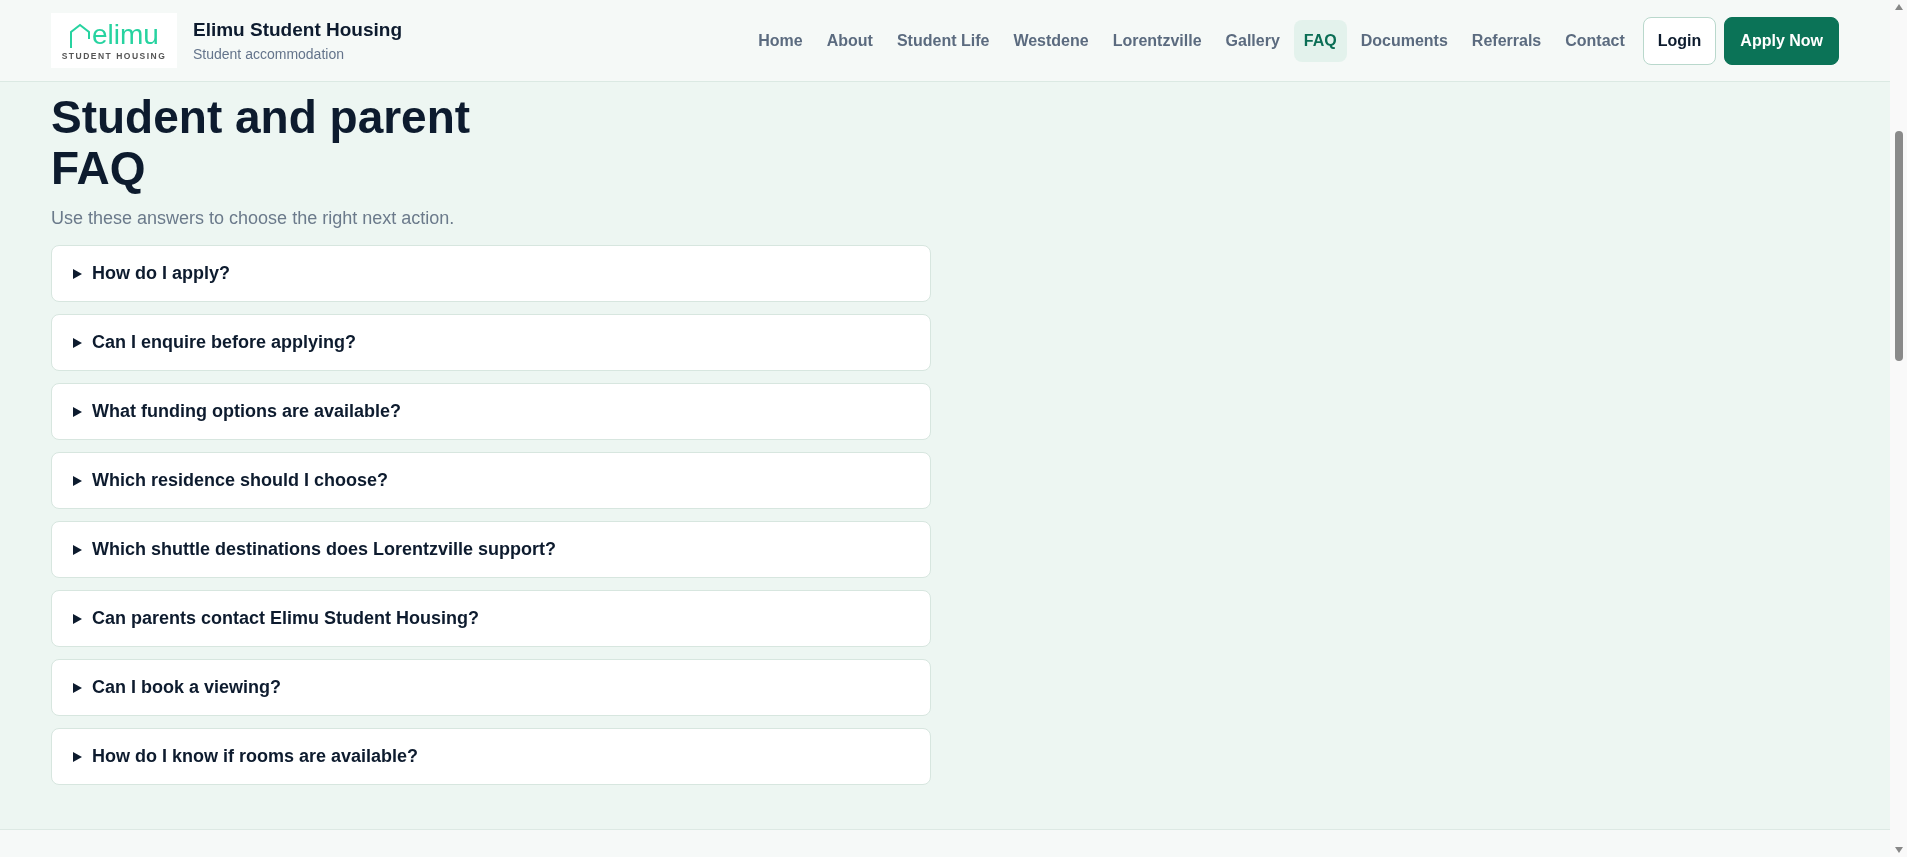 The image size is (1907, 857). Describe the element at coordinates (491, 481) in the screenshot. I see `faq-item: Which residence should I choose?` at that location.